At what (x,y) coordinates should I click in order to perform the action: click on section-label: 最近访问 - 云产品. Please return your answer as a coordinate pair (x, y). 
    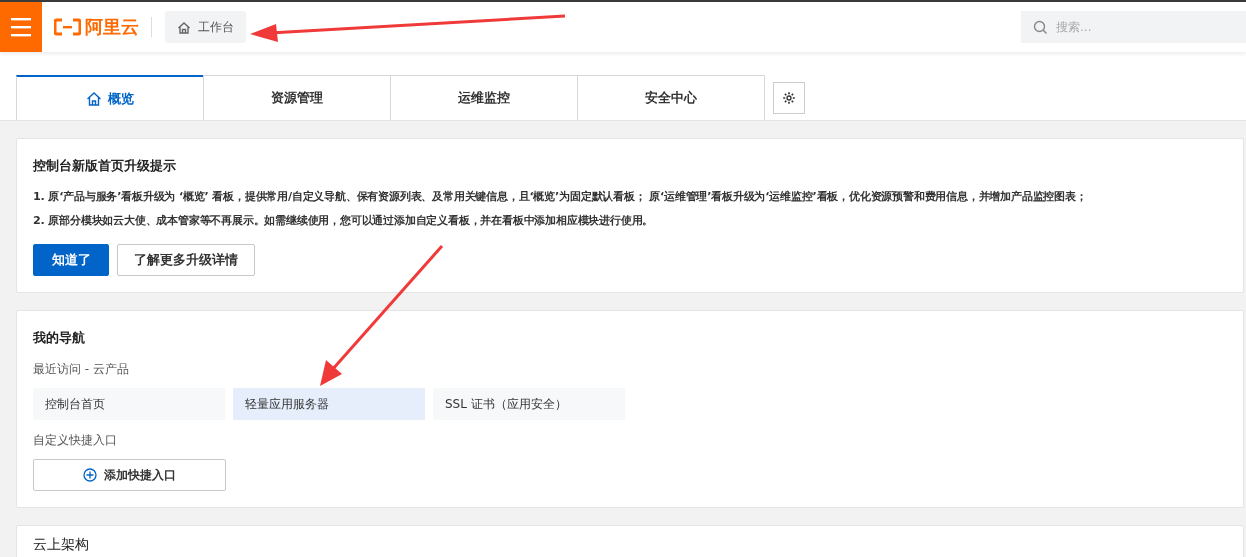
    Looking at the image, I should click on (81, 369).